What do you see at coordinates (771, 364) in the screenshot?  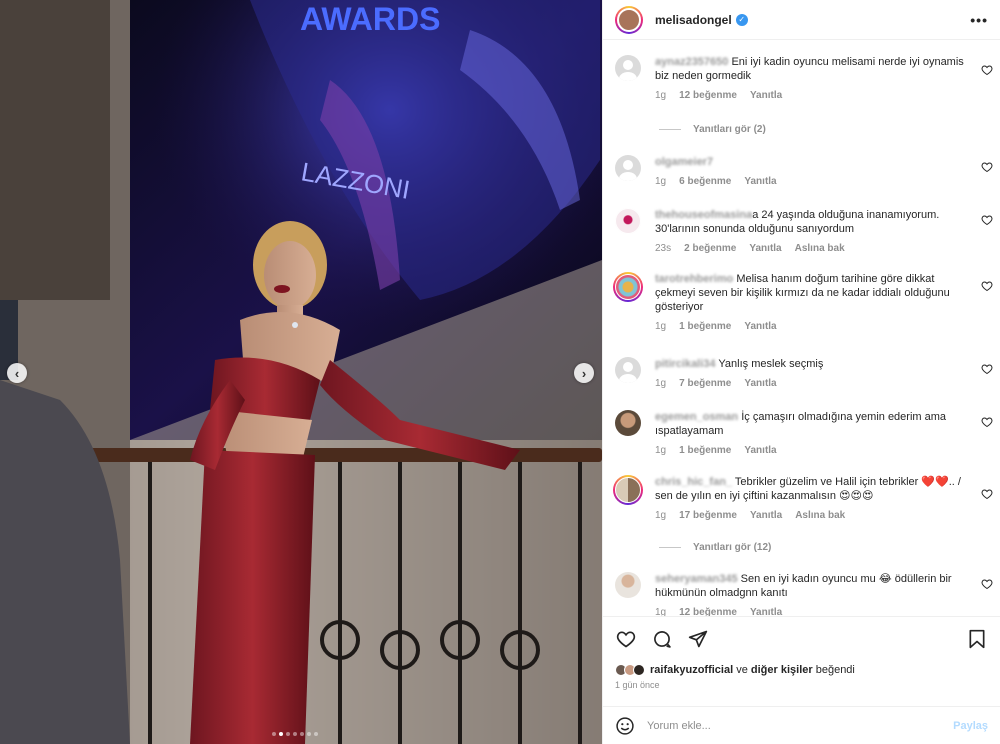 I see `comment-text: Yanlış meslek seçmiş` at bounding box center [771, 364].